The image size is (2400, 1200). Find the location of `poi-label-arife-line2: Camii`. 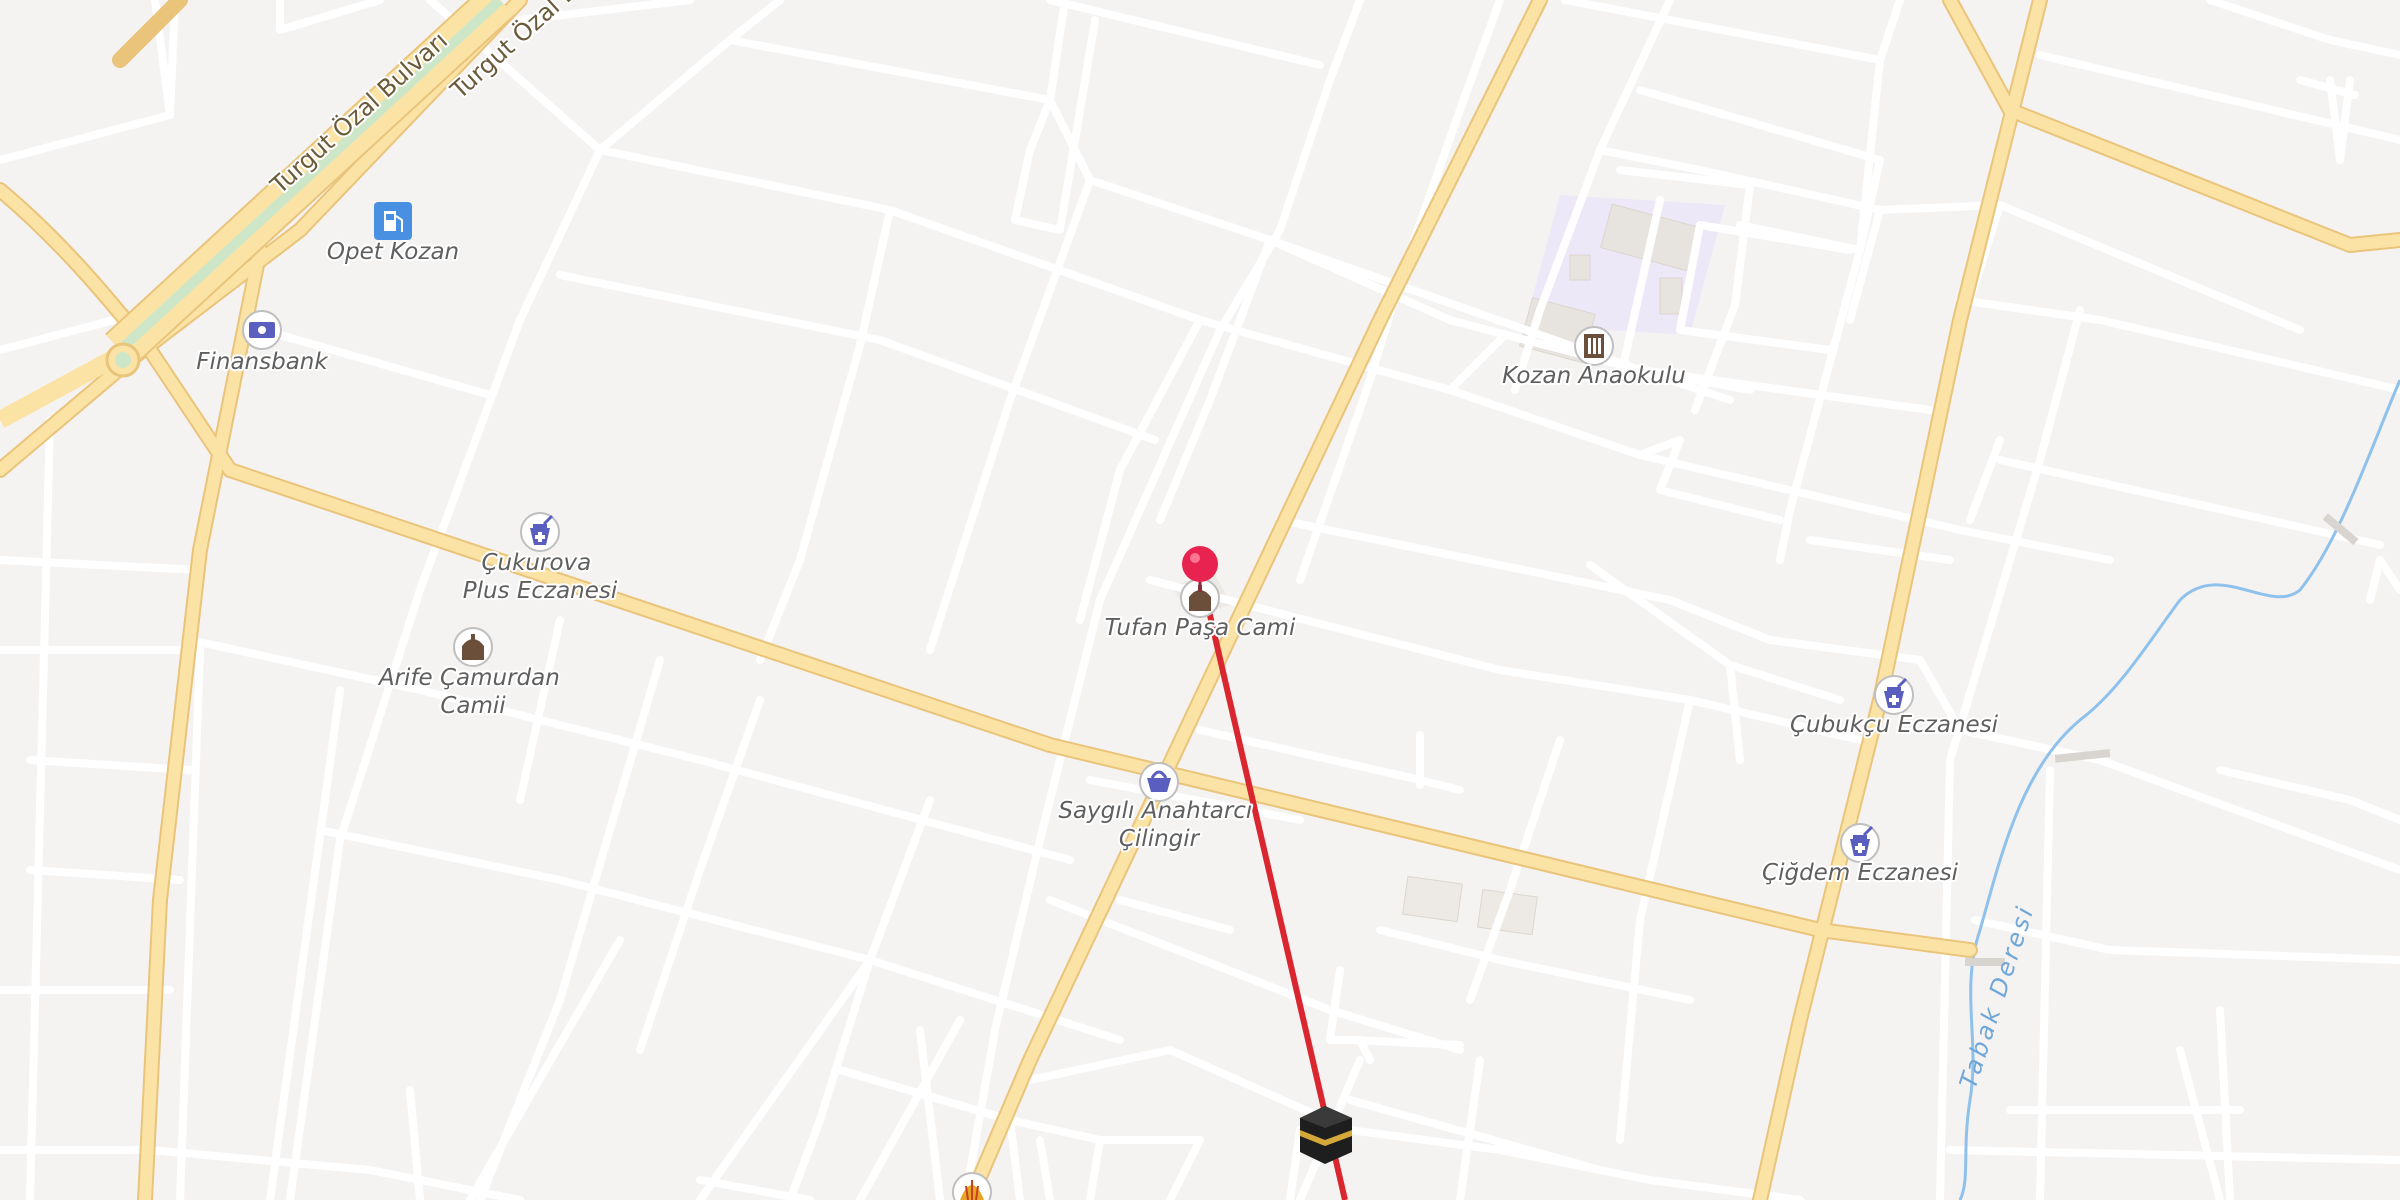

poi-label-arife-line2: Camii is located at coordinates (473, 706).